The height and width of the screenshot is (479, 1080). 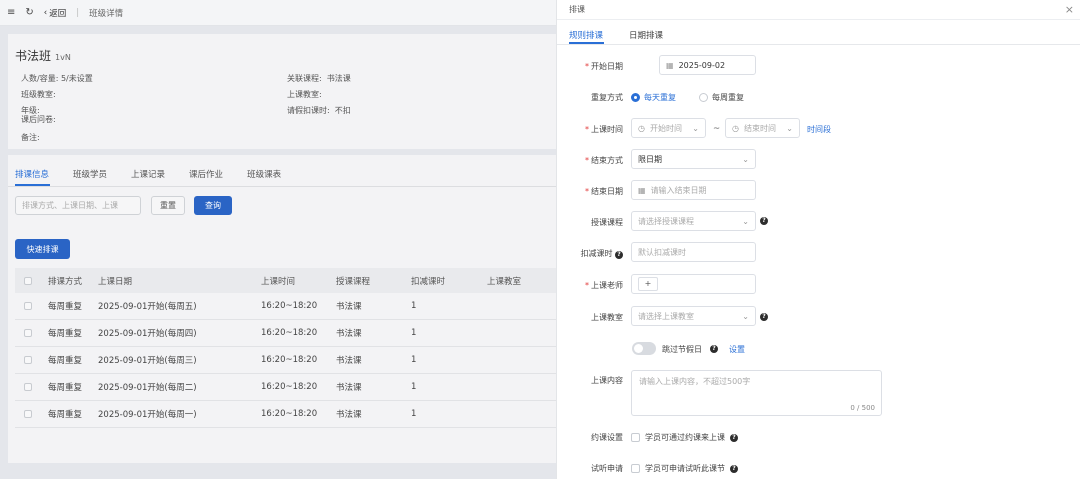 What do you see at coordinates (588, 253) in the screenshot?
I see `deduct-label: 扣减课时 ?` at bounding box center [588, 253].